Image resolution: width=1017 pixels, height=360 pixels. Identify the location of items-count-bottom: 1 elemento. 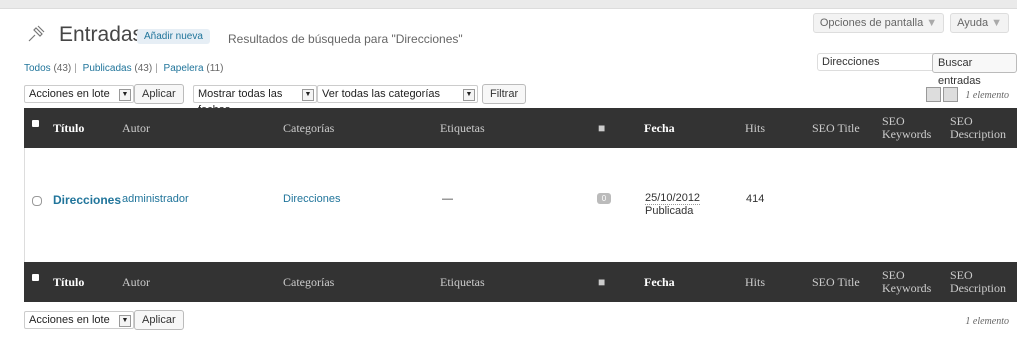
(987, 321).